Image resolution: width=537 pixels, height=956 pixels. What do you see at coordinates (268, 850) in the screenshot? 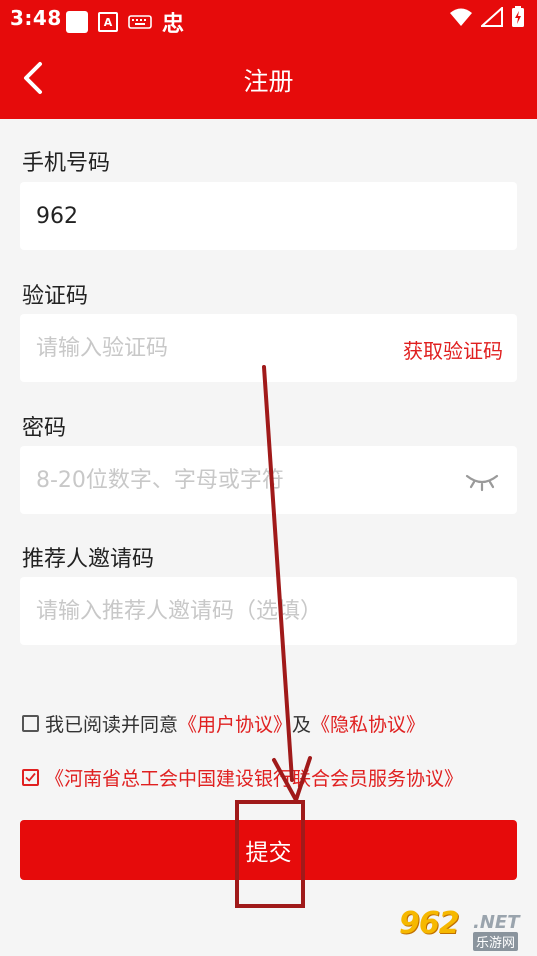
I see `submit-button: 提交` at bounding box center [268, 850].